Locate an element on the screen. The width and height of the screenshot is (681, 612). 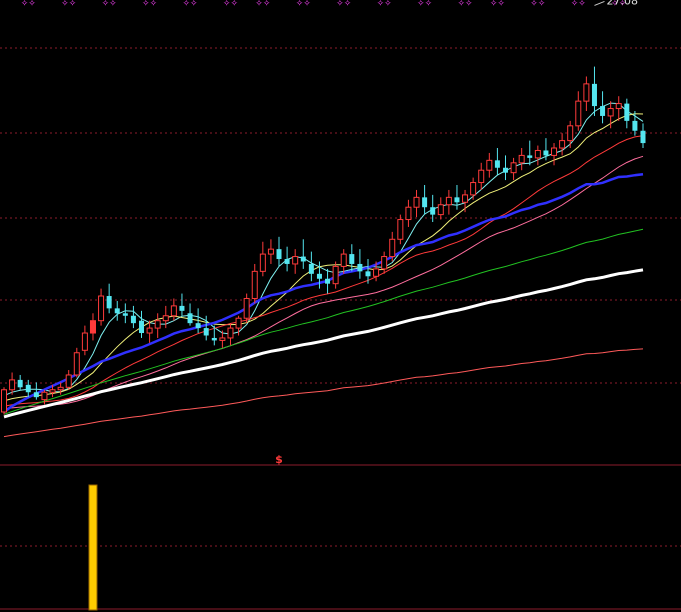
high-marker-line is located at coordinates (599, 3).